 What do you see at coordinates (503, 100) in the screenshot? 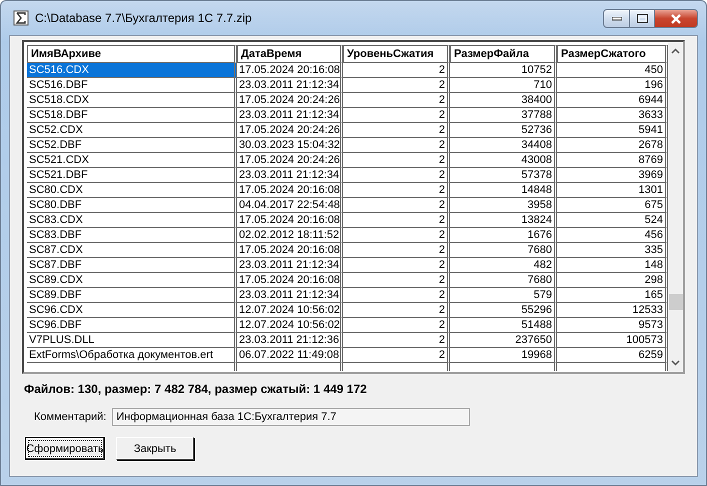
I see `table-cell: 38400` at bounding box center [503, 100].